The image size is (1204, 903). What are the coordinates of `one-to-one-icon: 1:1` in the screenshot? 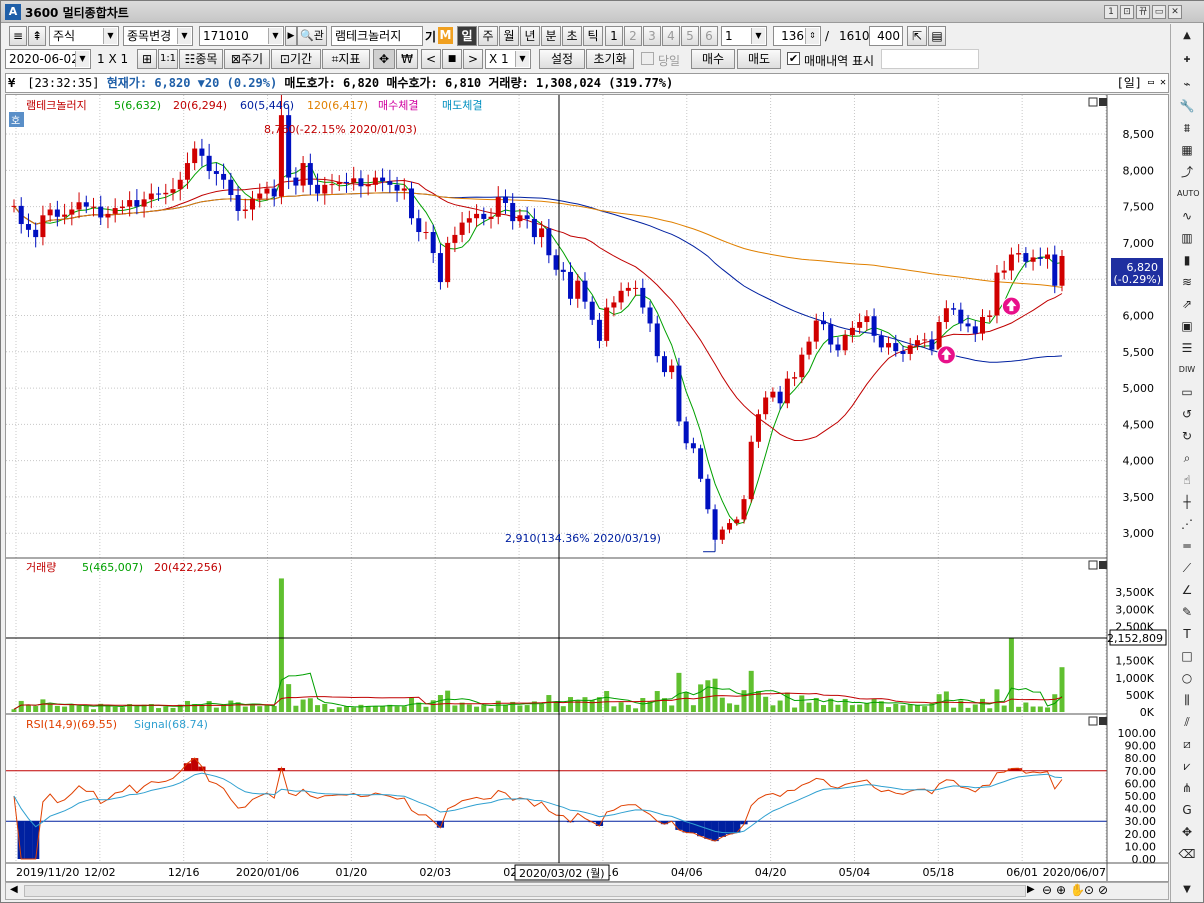 It's located at (168, 59).